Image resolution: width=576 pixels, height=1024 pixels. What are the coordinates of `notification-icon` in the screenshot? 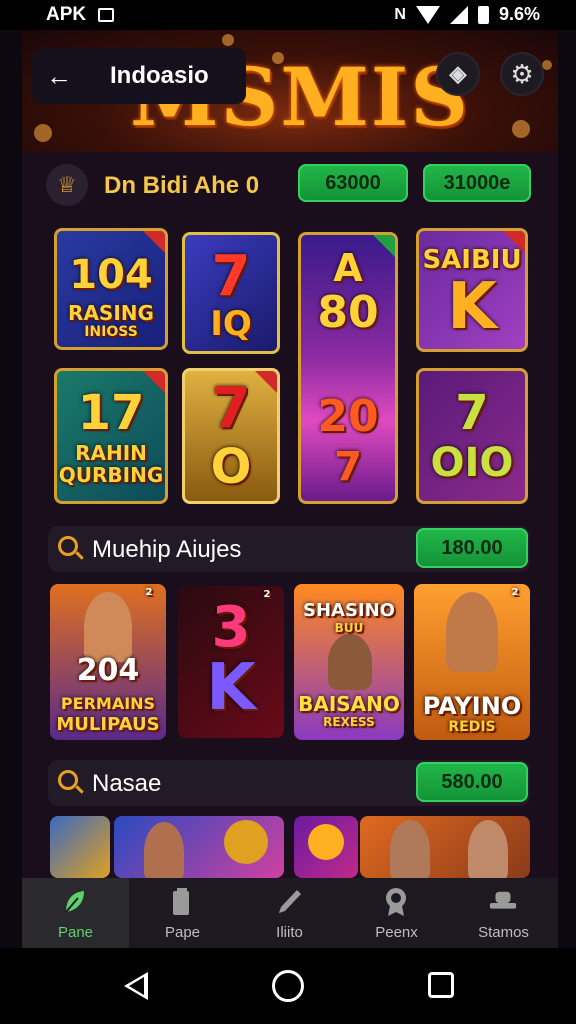 It's located at (106, 15).